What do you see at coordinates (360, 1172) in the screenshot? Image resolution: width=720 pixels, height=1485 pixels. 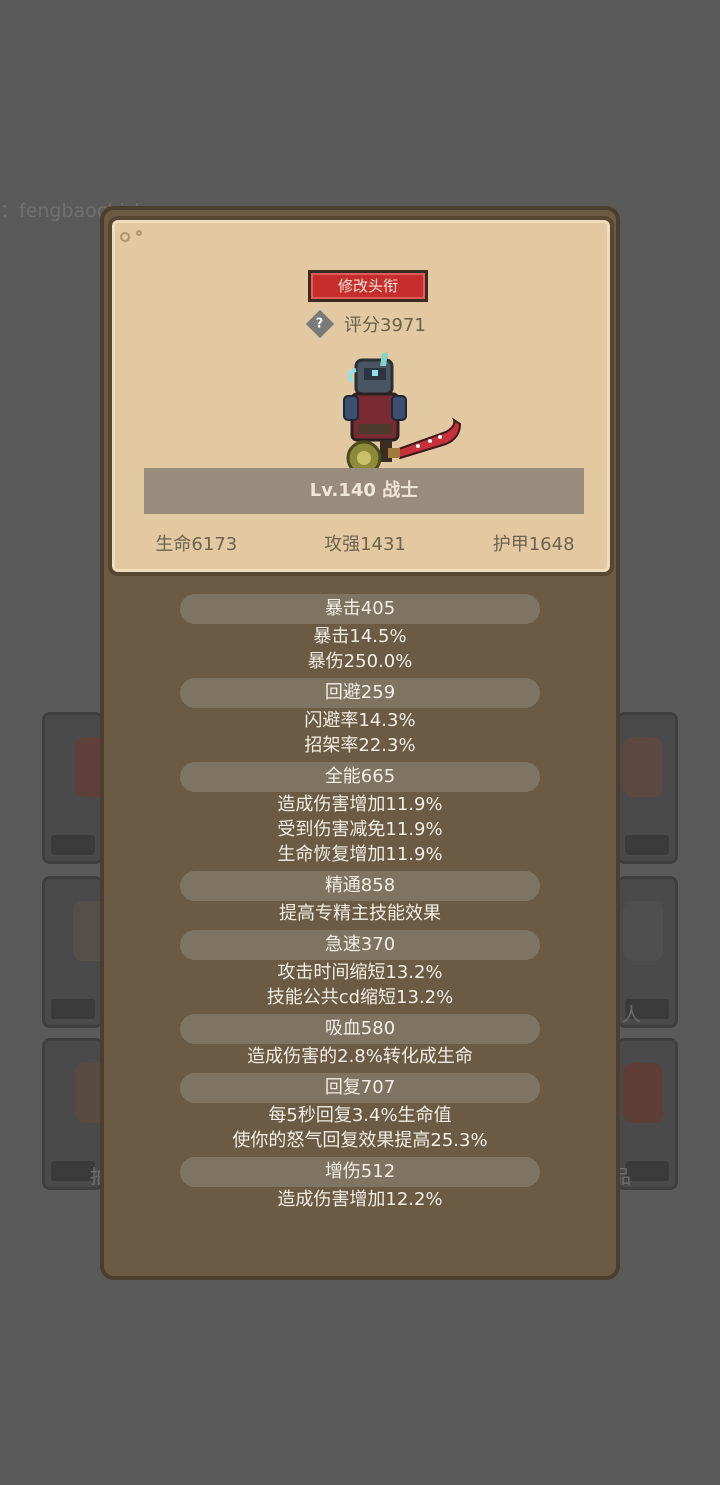 I see `attribute-header: 增伤512` at bounding box center [360, 1172].